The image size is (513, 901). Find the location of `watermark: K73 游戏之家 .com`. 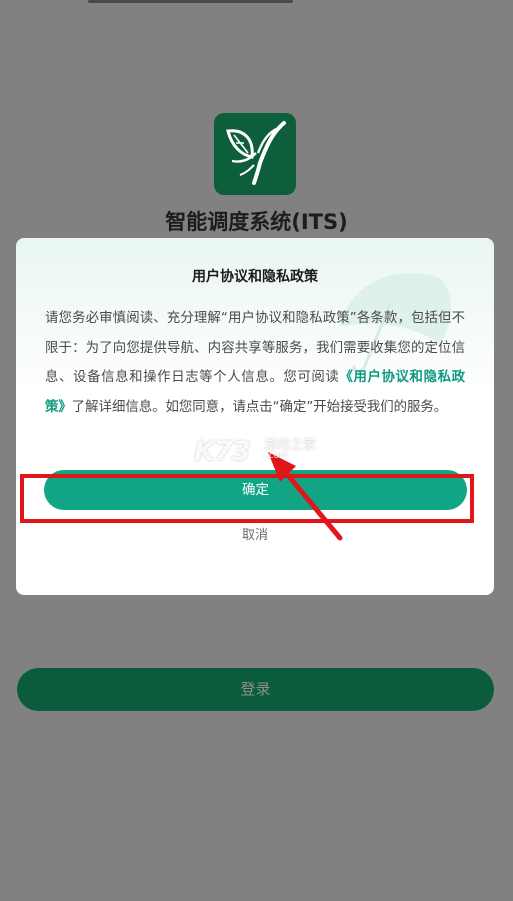

watermark: K73 游戏之家 .com is located at coordinates (259, 454).